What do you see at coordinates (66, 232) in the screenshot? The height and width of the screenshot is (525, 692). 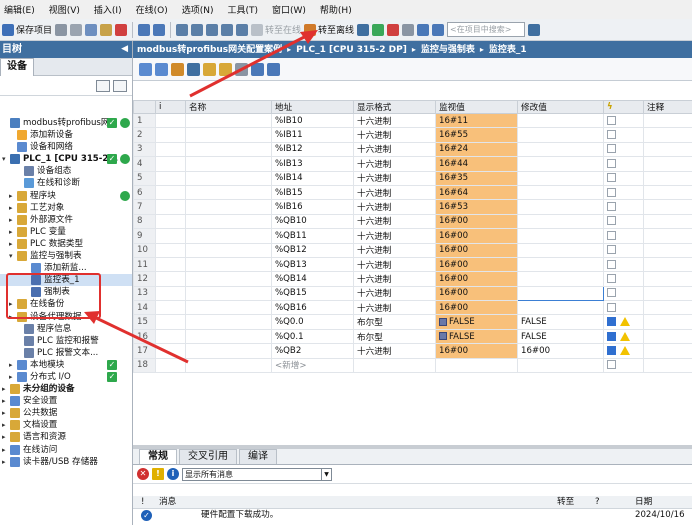 I see `tree-item: ▸ PLC 变量` at bounding box center [66, 232].